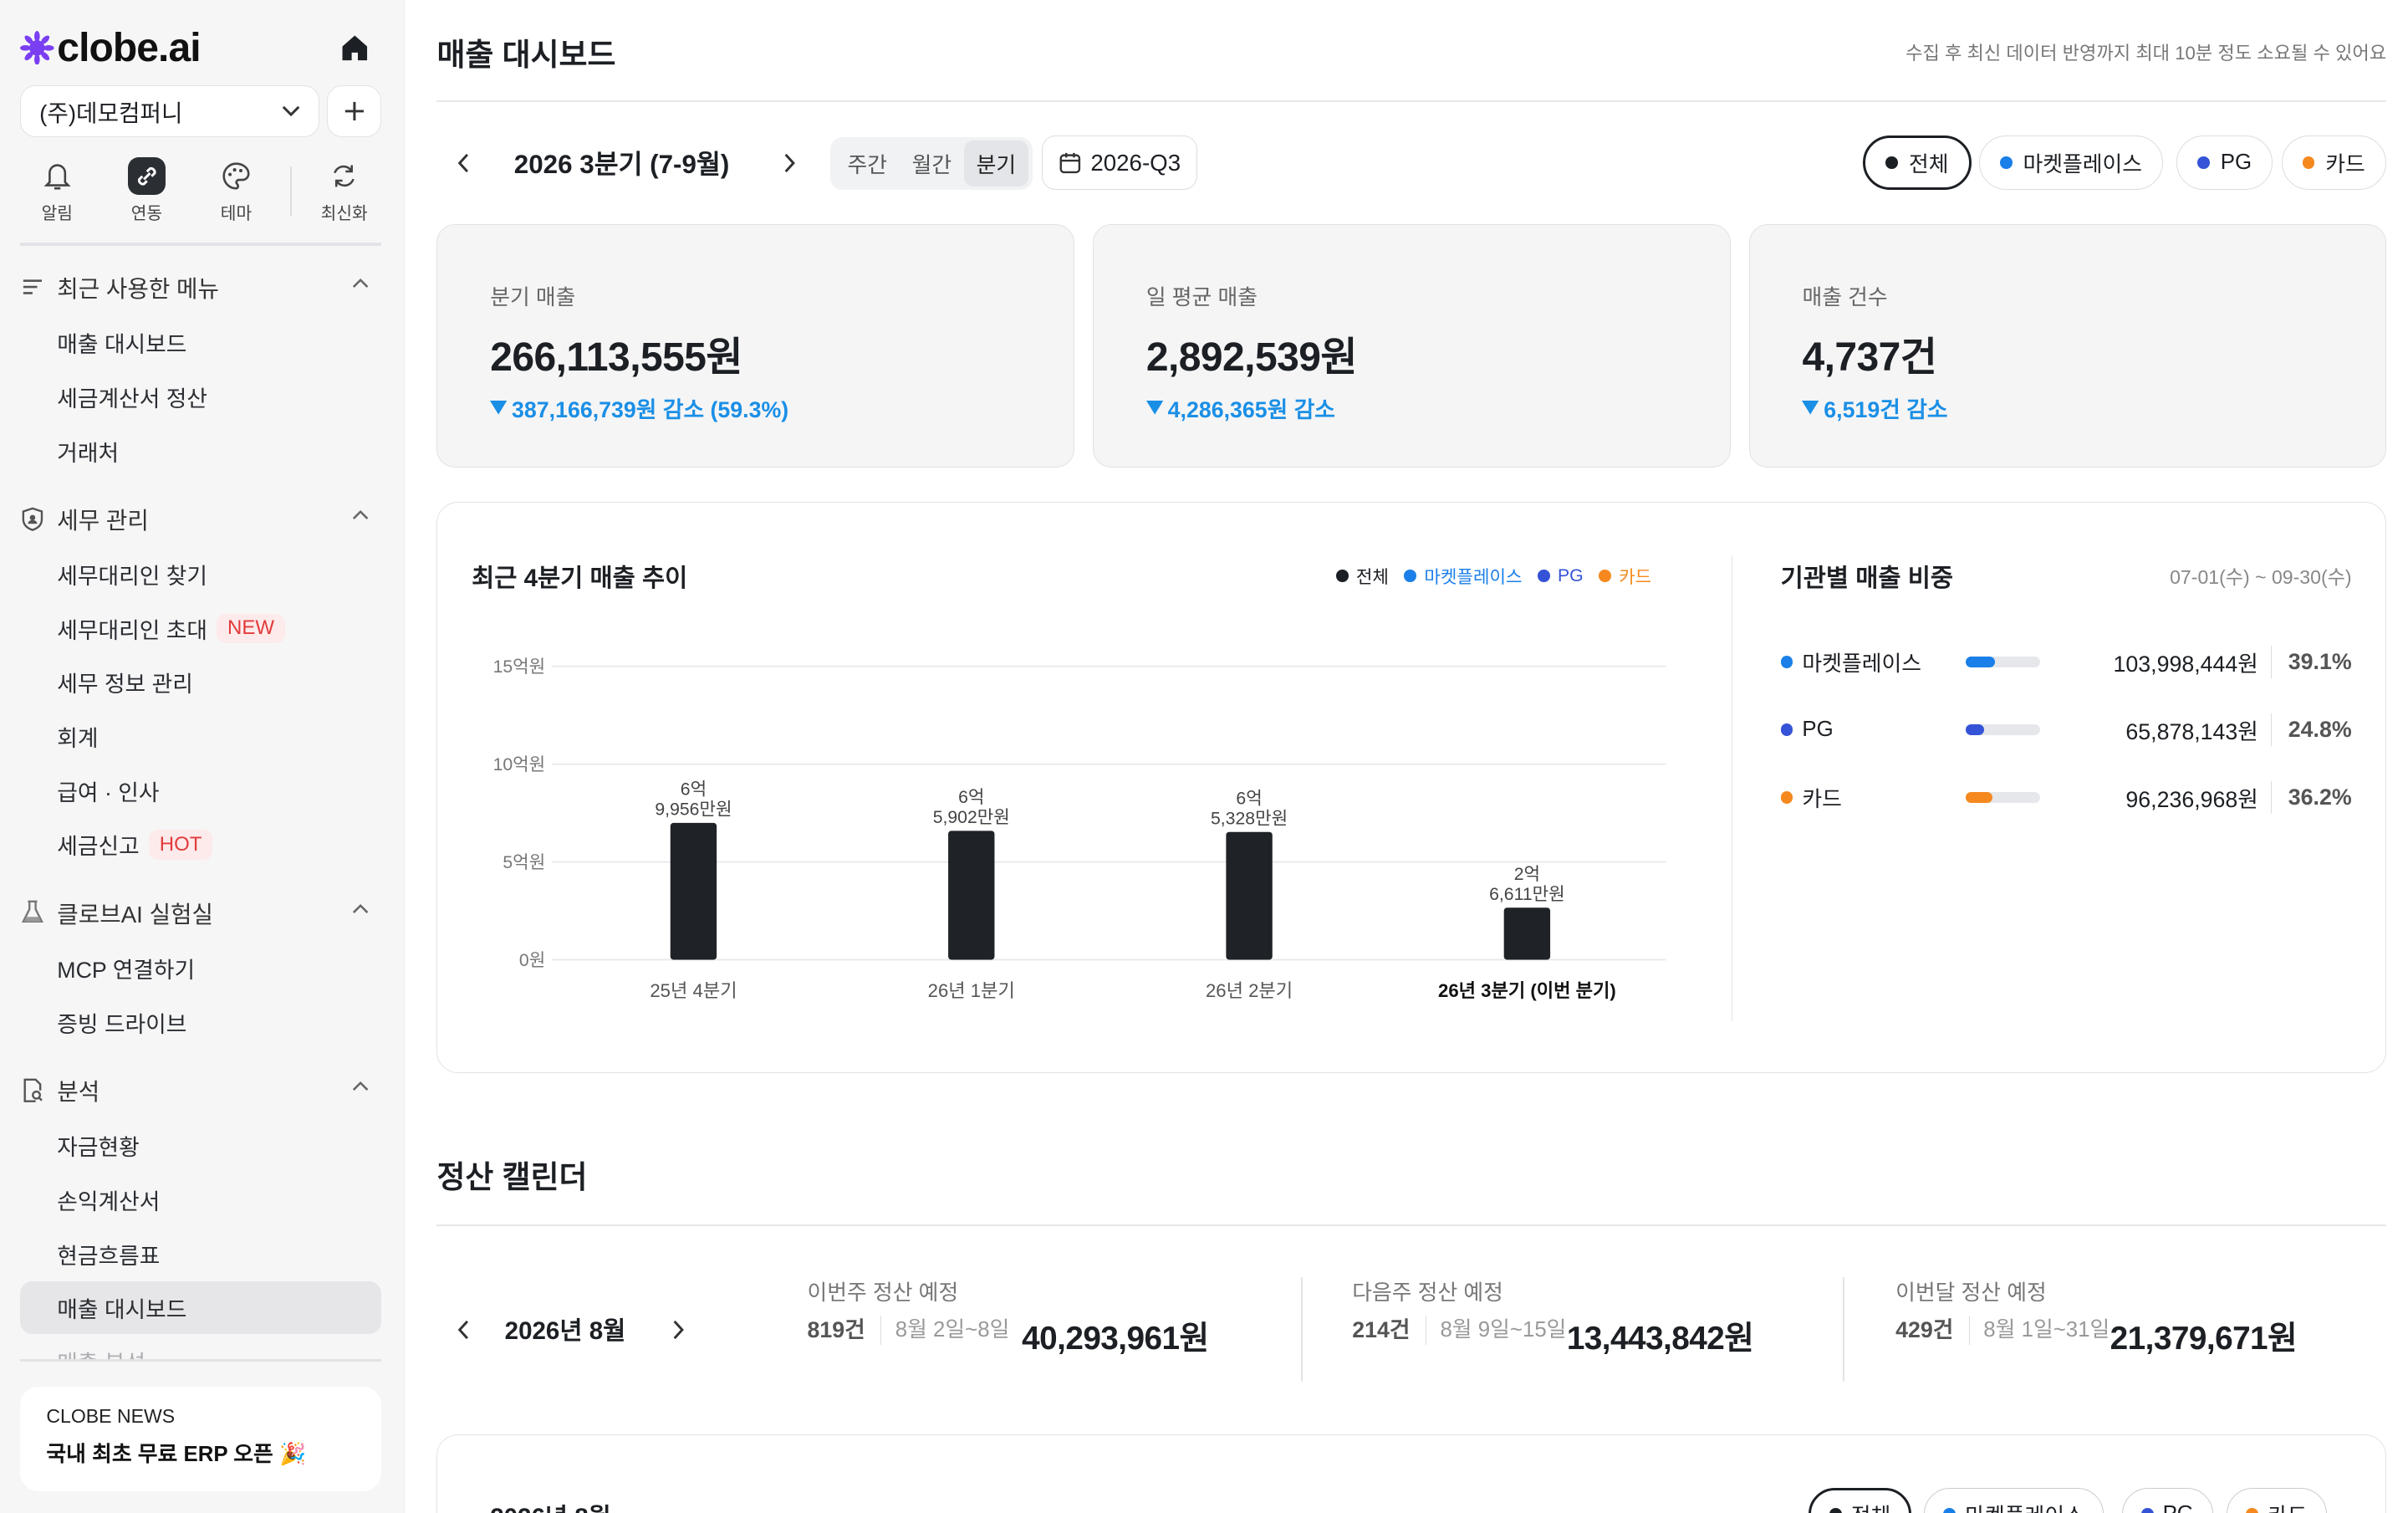  Describe the element at coordinates (1971, 1292) in the screenshot. I see `settlement-label: 이번달 정산 예정` at that location.